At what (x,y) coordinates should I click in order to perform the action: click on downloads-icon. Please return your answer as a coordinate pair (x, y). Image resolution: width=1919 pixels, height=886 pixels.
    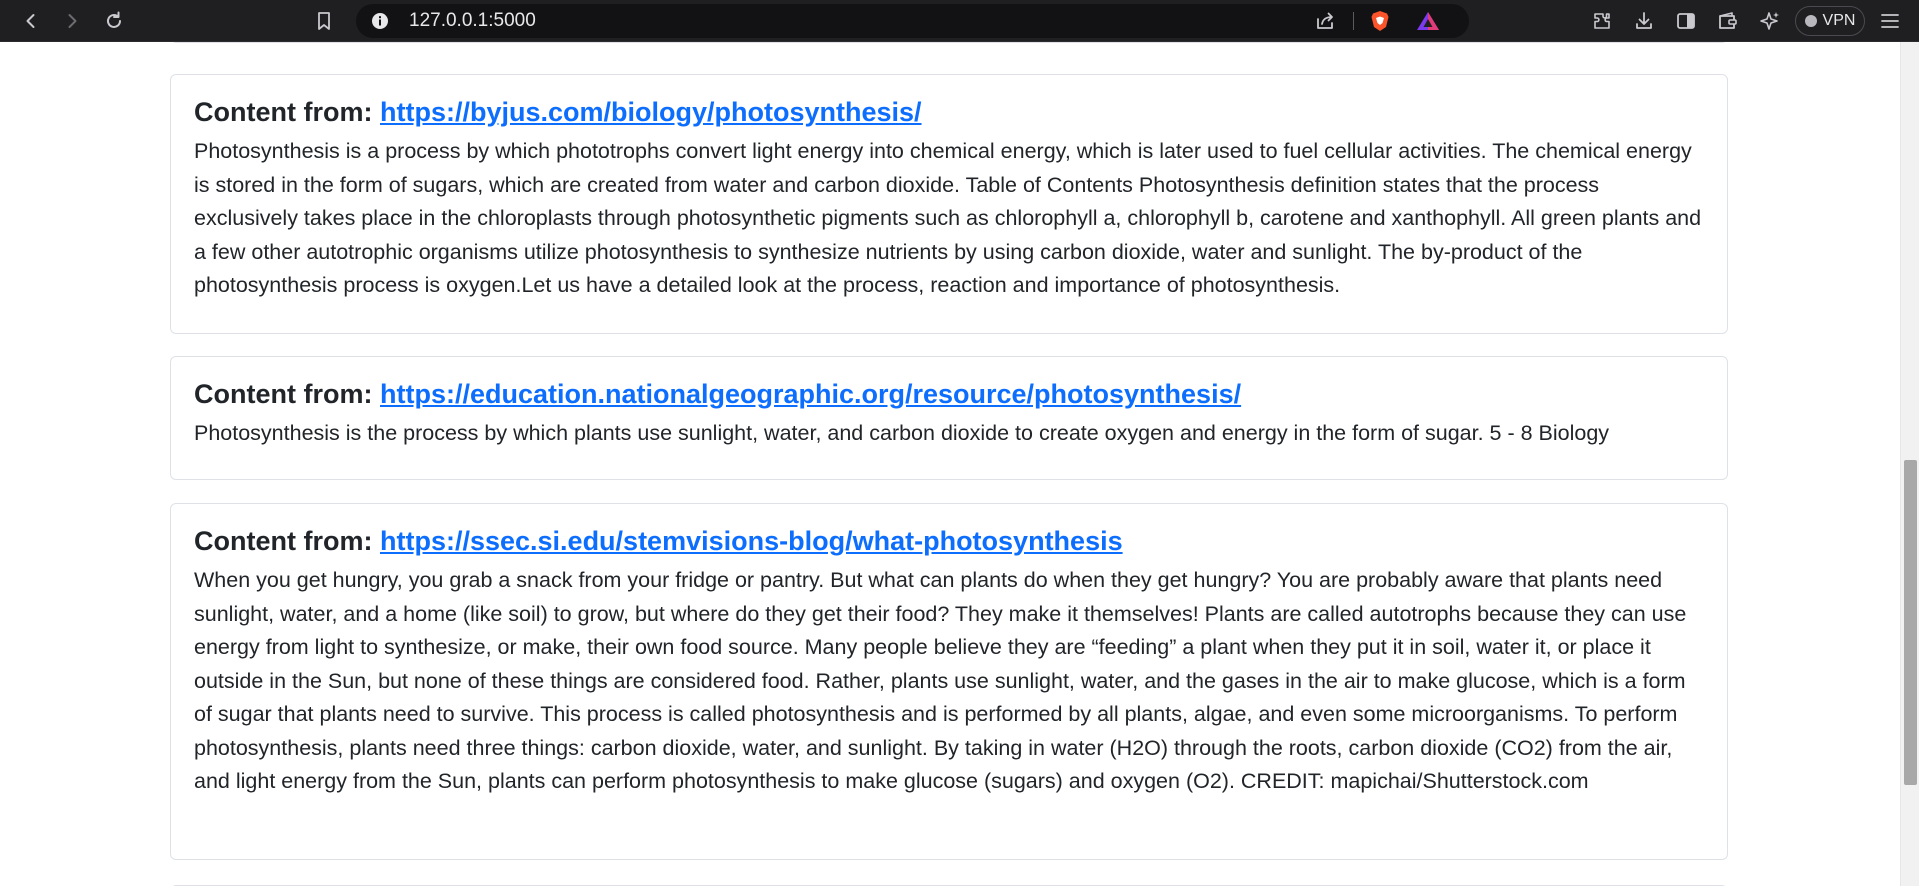
    Looking at the image, I should click on (1644, 21).